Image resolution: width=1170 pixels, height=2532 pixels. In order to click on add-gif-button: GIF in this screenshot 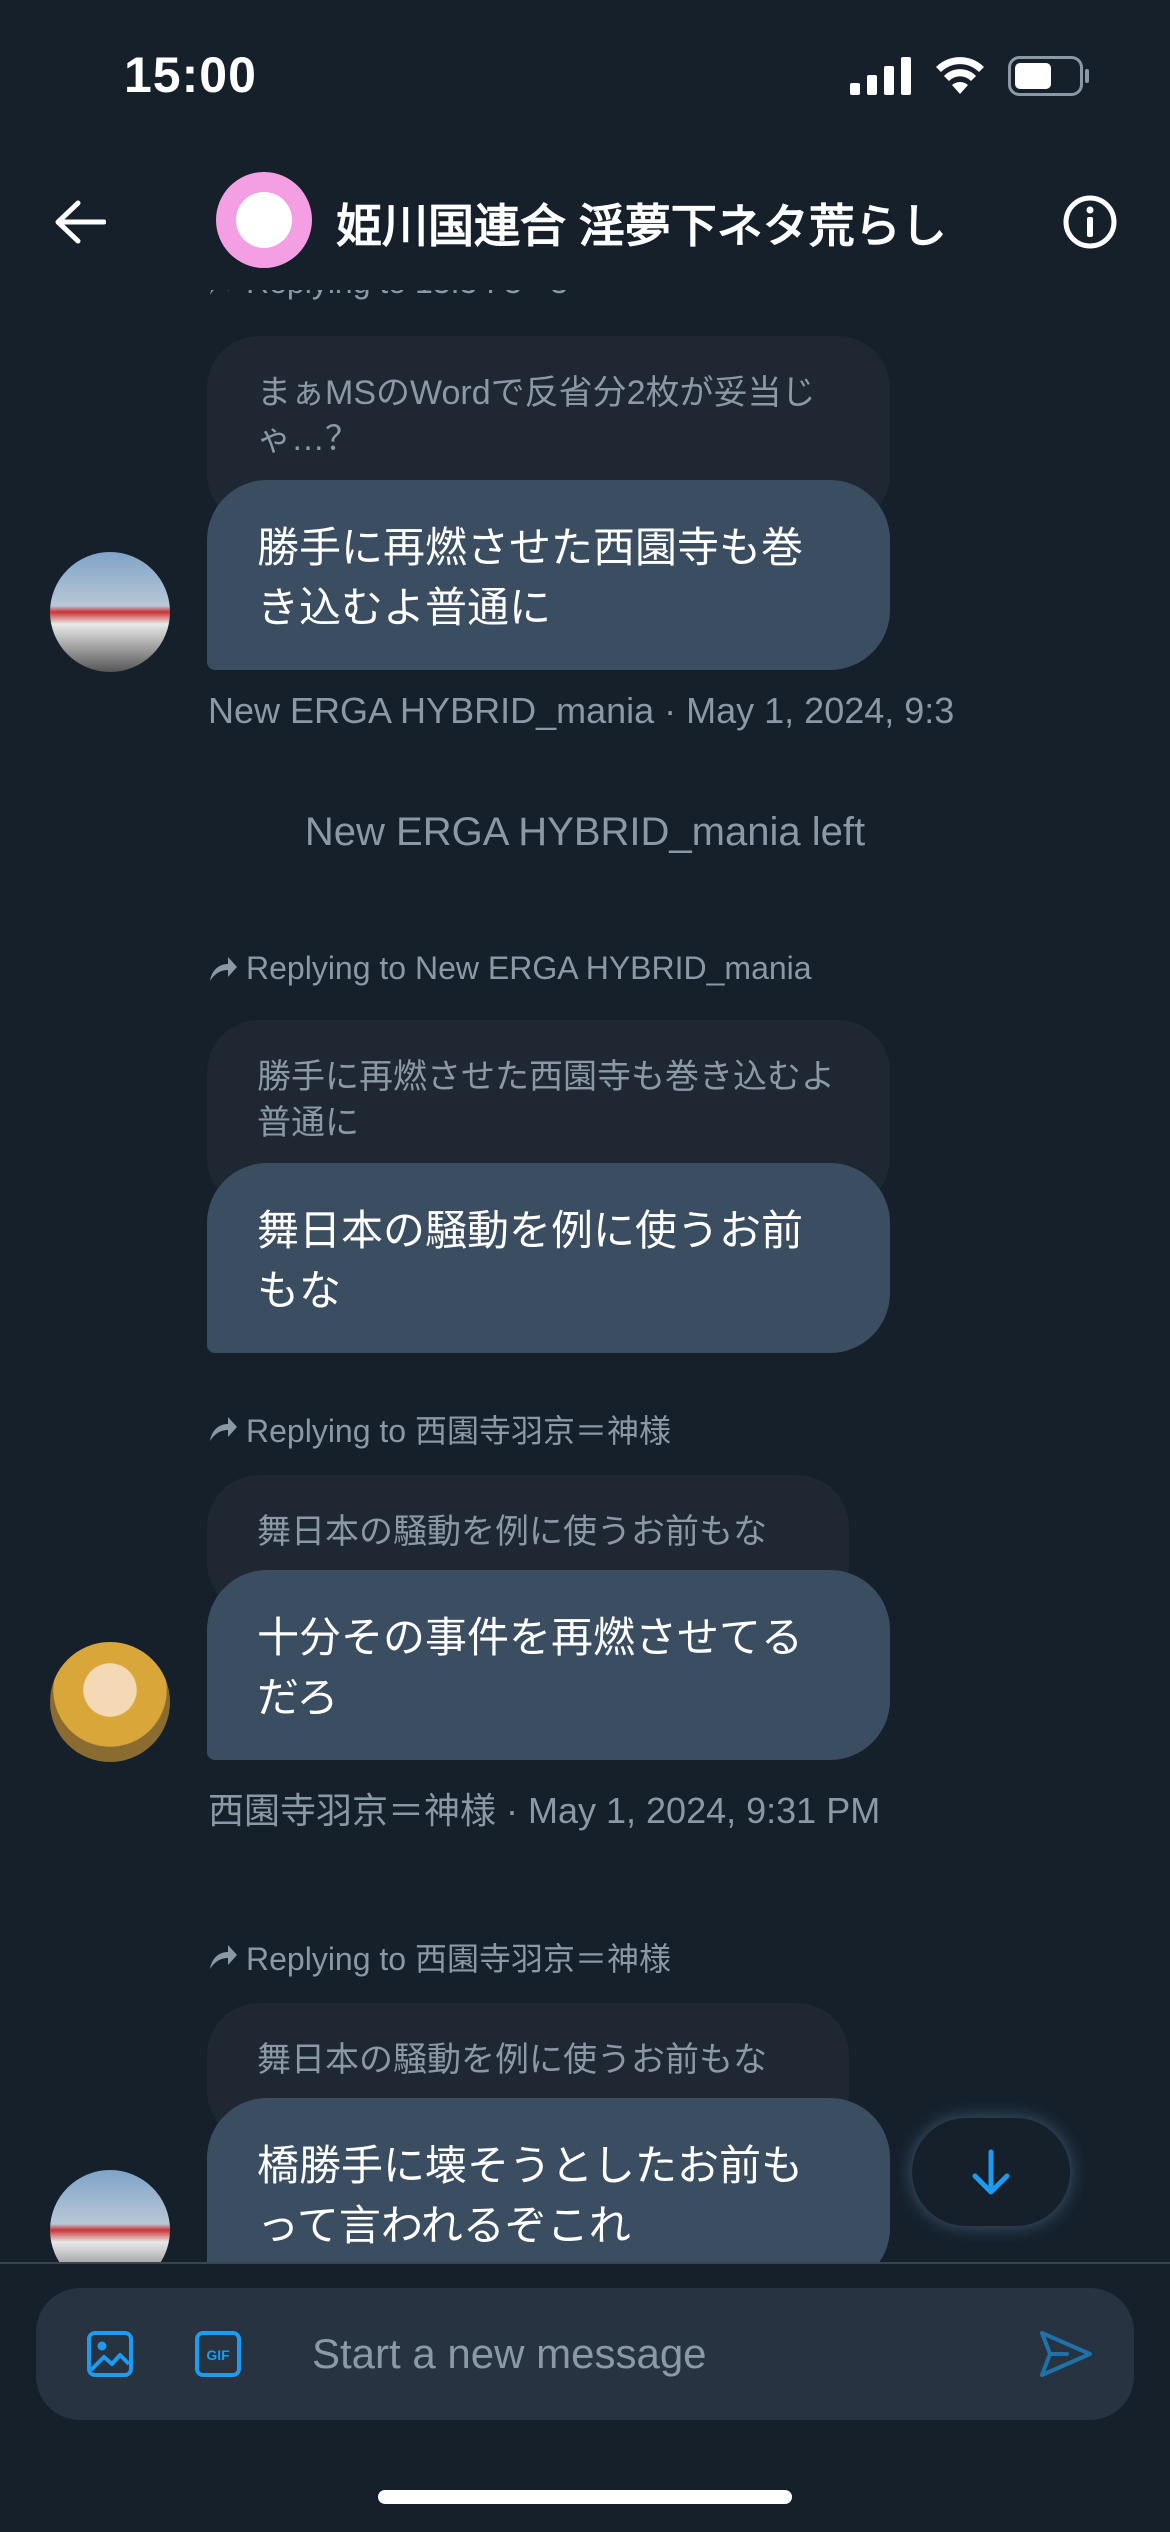, I will do `click(218, 2354)`.